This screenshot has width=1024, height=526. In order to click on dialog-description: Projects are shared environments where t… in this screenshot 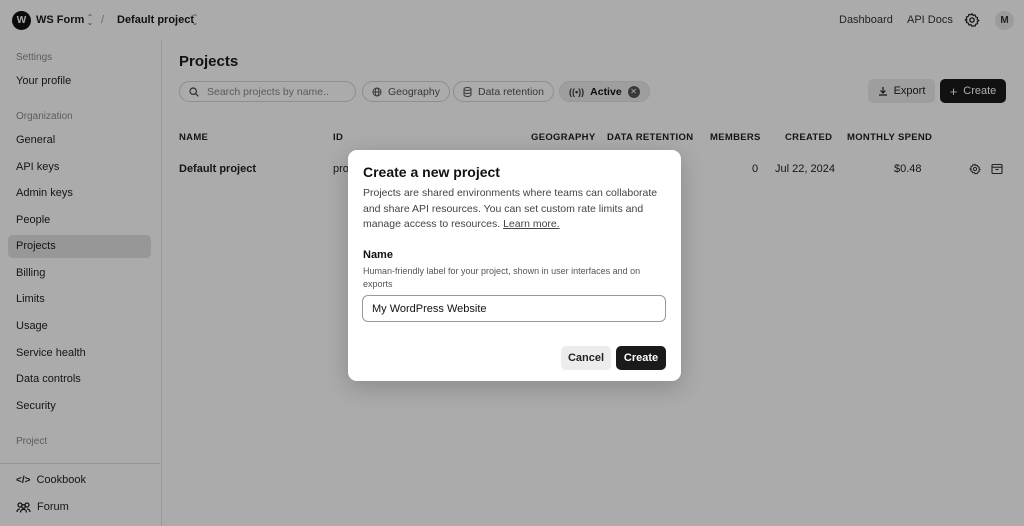, I will do `click(515, 209)`.